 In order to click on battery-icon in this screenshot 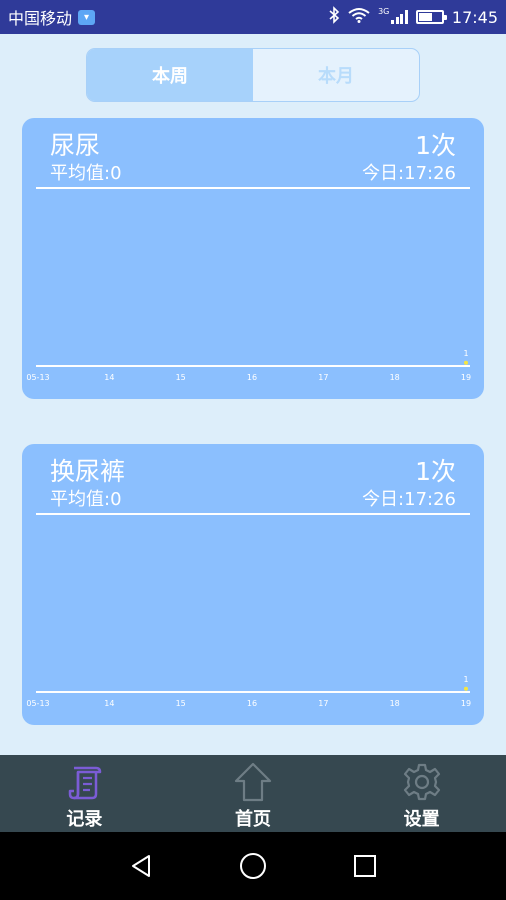, I will do `click(431, 17)`.